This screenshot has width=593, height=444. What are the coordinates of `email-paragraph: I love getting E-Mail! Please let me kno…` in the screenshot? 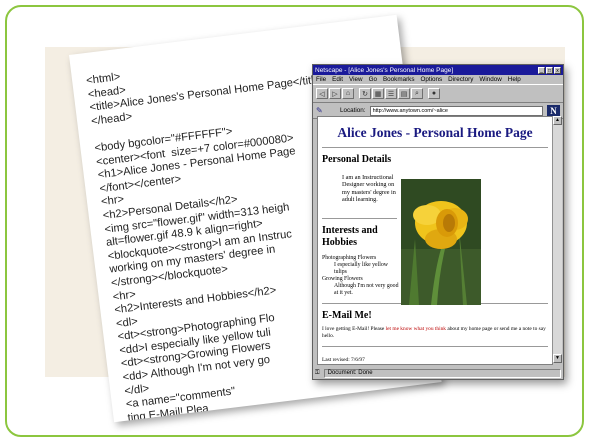 It's located at (435, 333).